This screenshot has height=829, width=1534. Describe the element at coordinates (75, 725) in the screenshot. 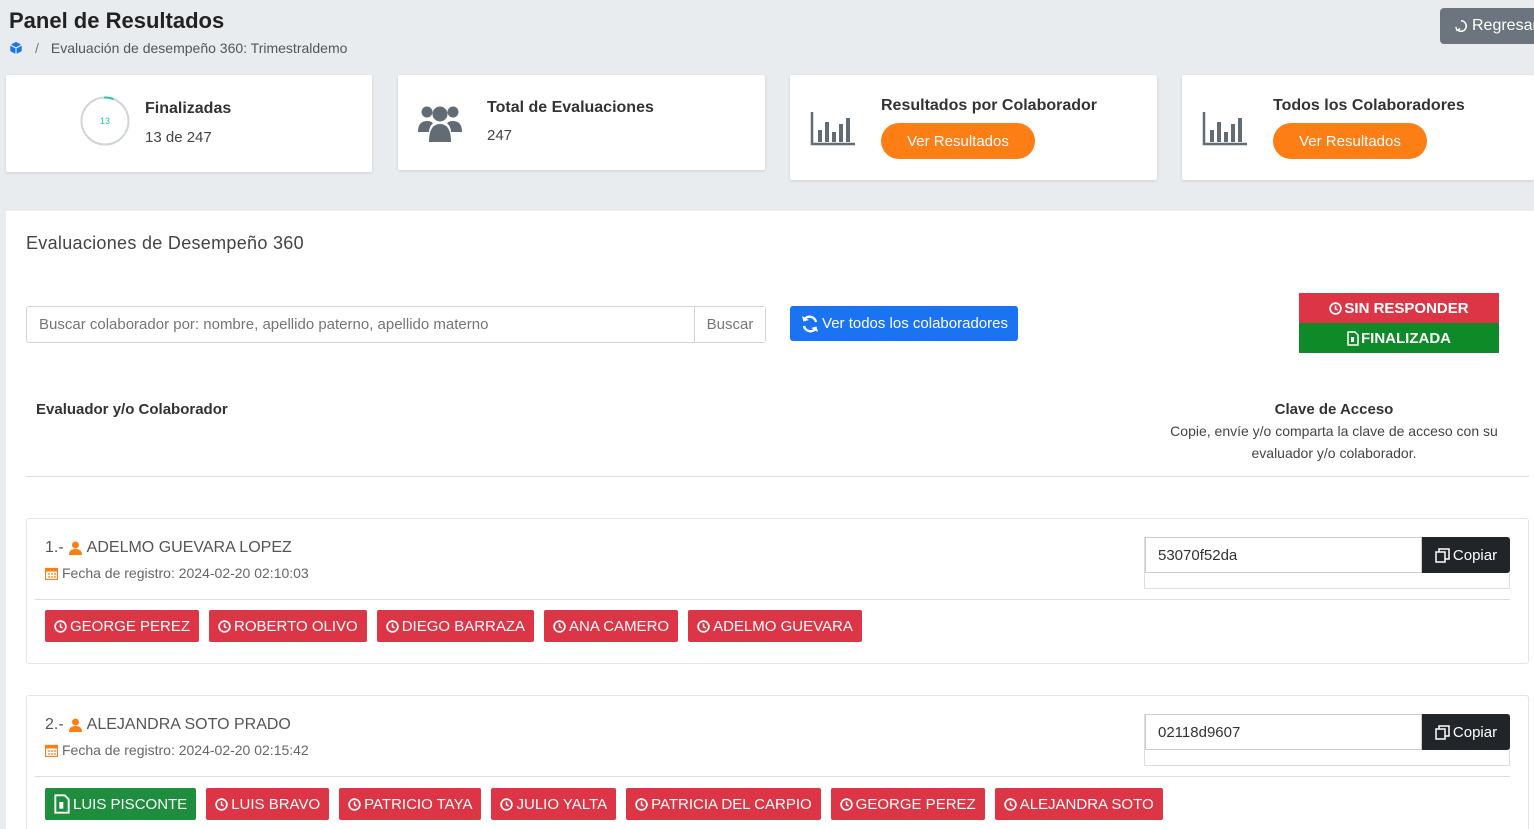

I see `user-icon` at that location.